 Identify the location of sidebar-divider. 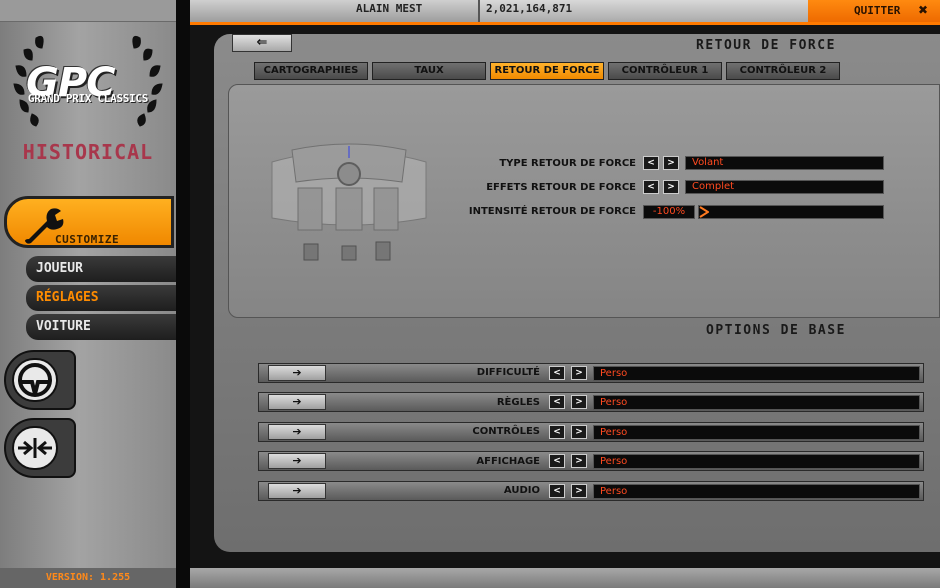
(183, 294).